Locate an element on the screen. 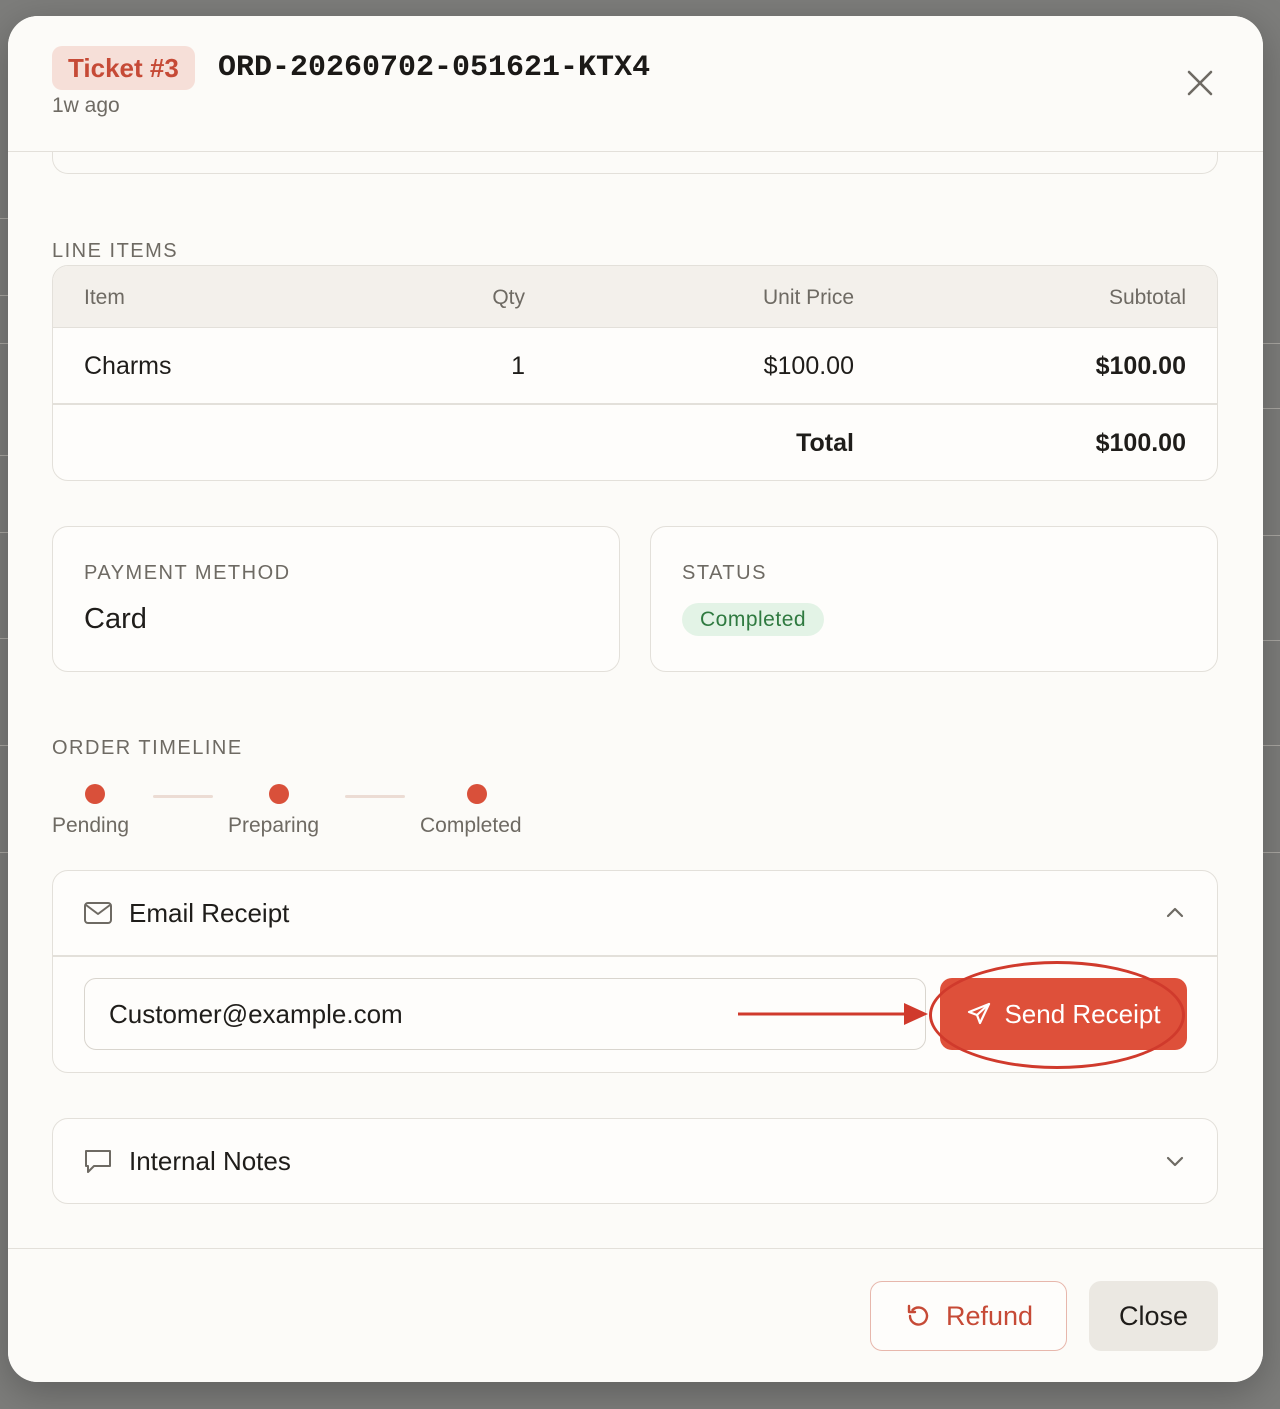 The height and width of the screenshot is (1409, 1280). undo-icon is located at coordinates (918, 1315).